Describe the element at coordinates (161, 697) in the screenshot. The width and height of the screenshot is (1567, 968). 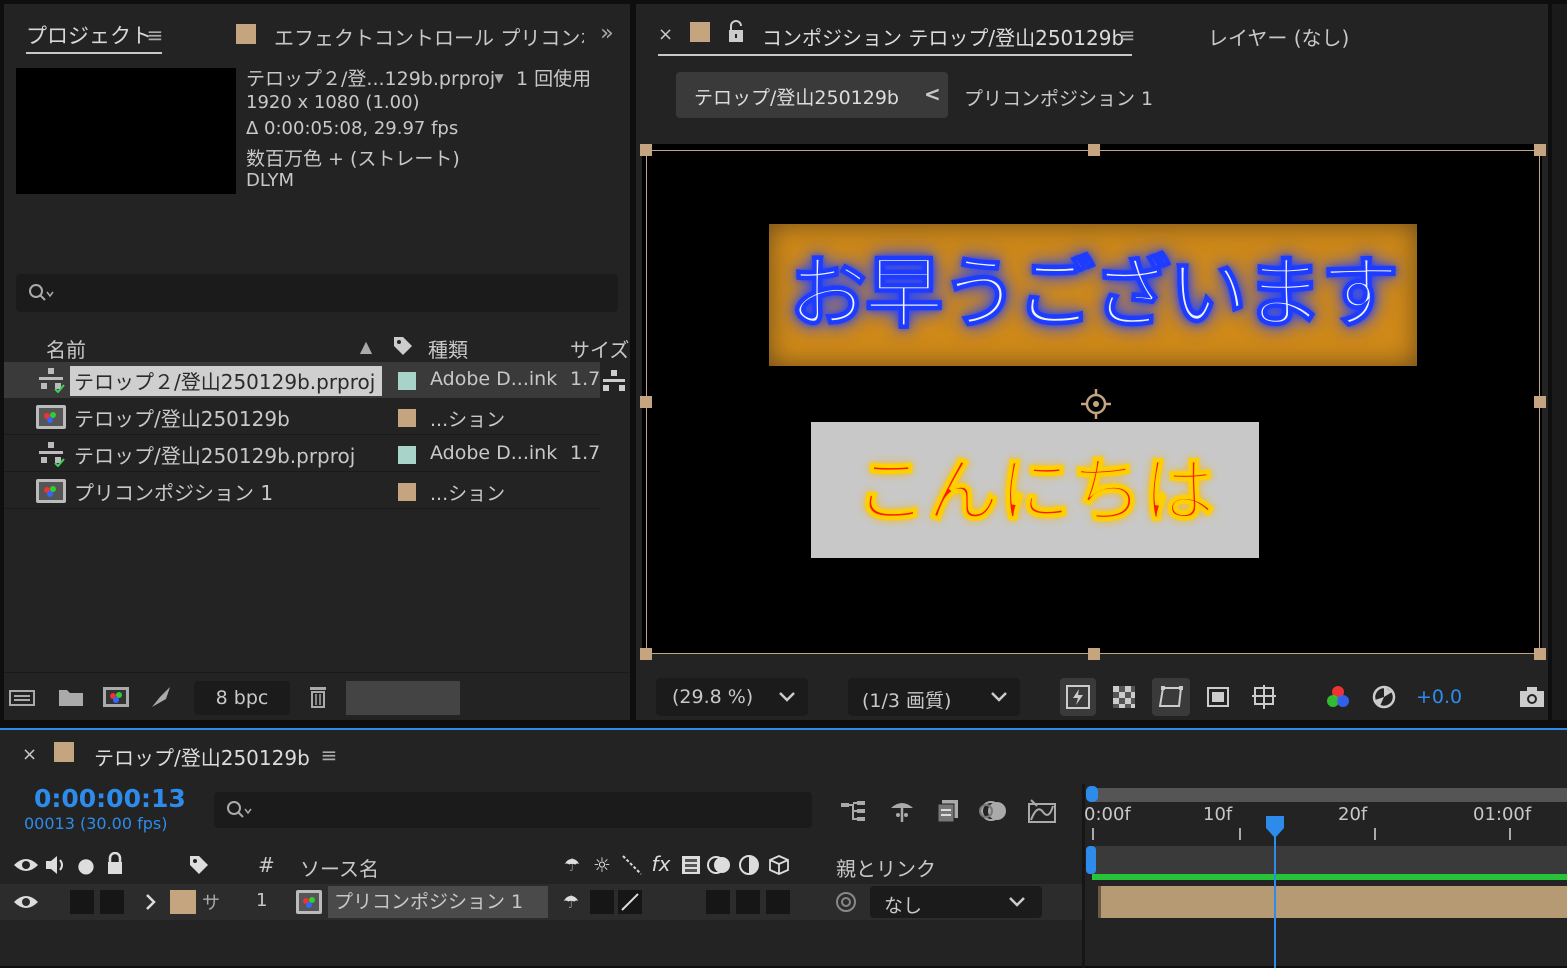
I see `flowchart-brush-icon` at that location.